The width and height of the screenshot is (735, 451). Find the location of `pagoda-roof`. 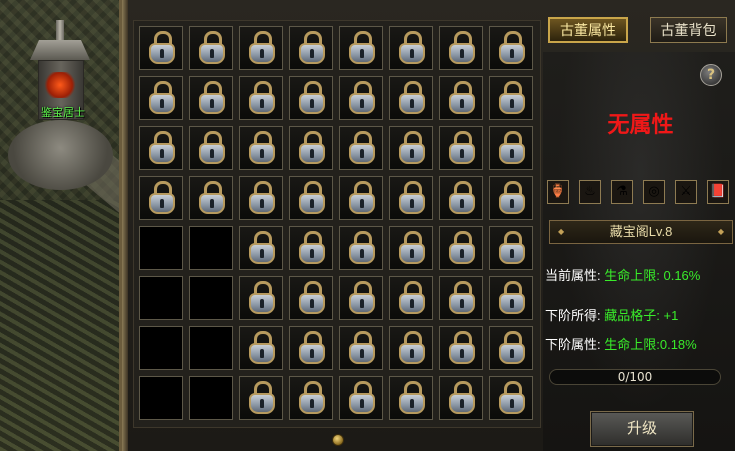

pagoda-roof is located at coordinates (60, 50).